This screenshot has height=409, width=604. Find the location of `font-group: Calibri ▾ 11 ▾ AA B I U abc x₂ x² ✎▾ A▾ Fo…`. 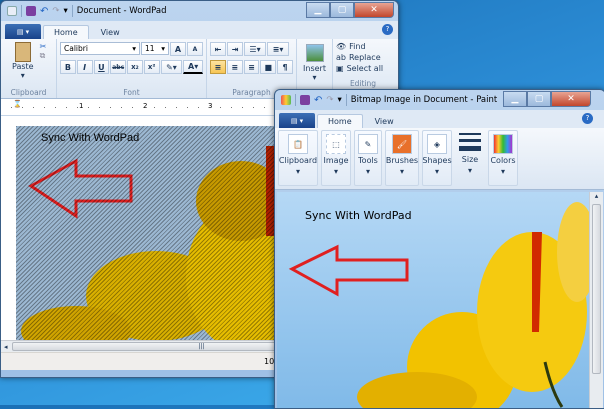

font-group: Calibri ▾ 11 ▾ AA B I U abc x₂ x² ✎▾ A▾ Fo… is located at coordinates (132, 68).